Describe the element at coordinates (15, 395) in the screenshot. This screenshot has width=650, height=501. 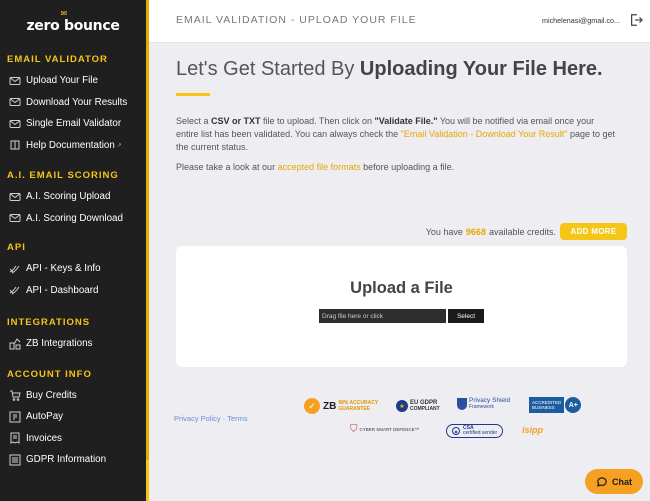
I see `cart-icon` at that location.